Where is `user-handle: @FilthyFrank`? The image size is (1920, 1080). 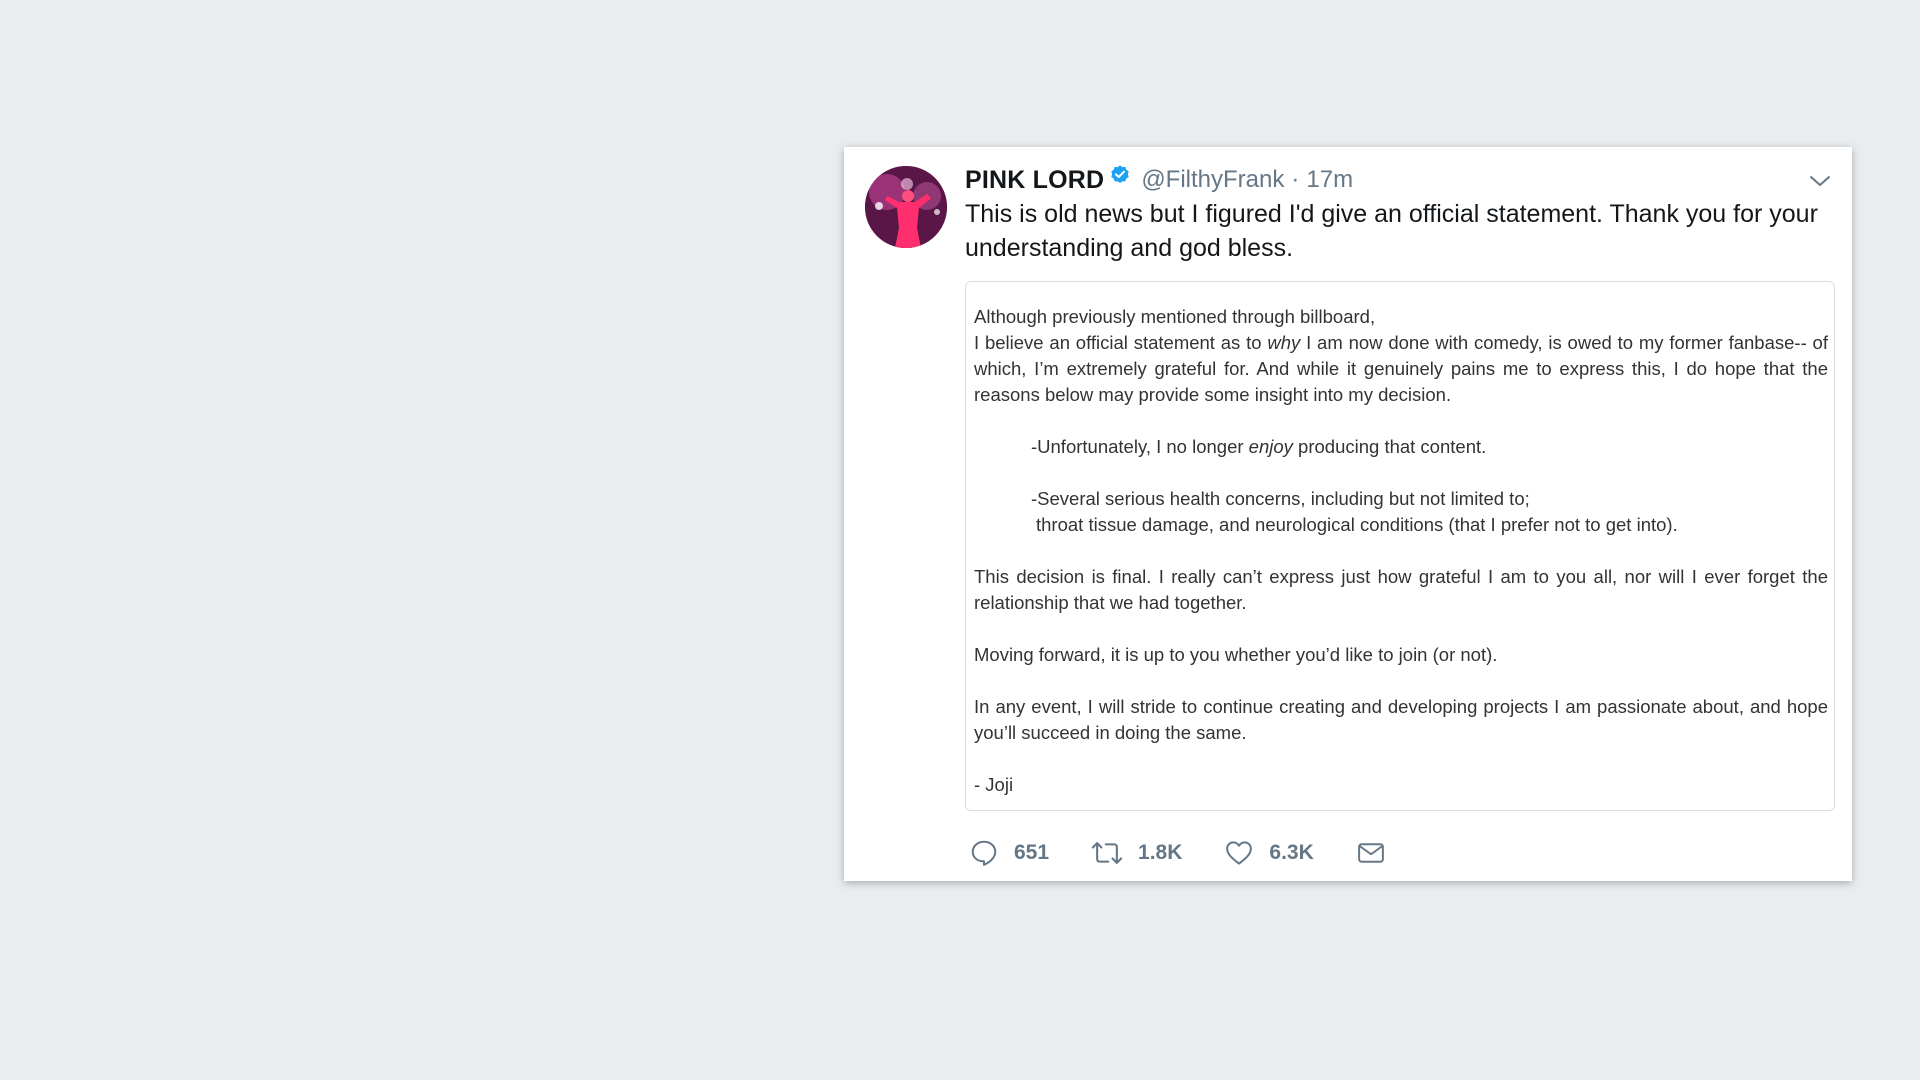 user-handle: @FilthyFrank is located at coordinates (1212, 180).